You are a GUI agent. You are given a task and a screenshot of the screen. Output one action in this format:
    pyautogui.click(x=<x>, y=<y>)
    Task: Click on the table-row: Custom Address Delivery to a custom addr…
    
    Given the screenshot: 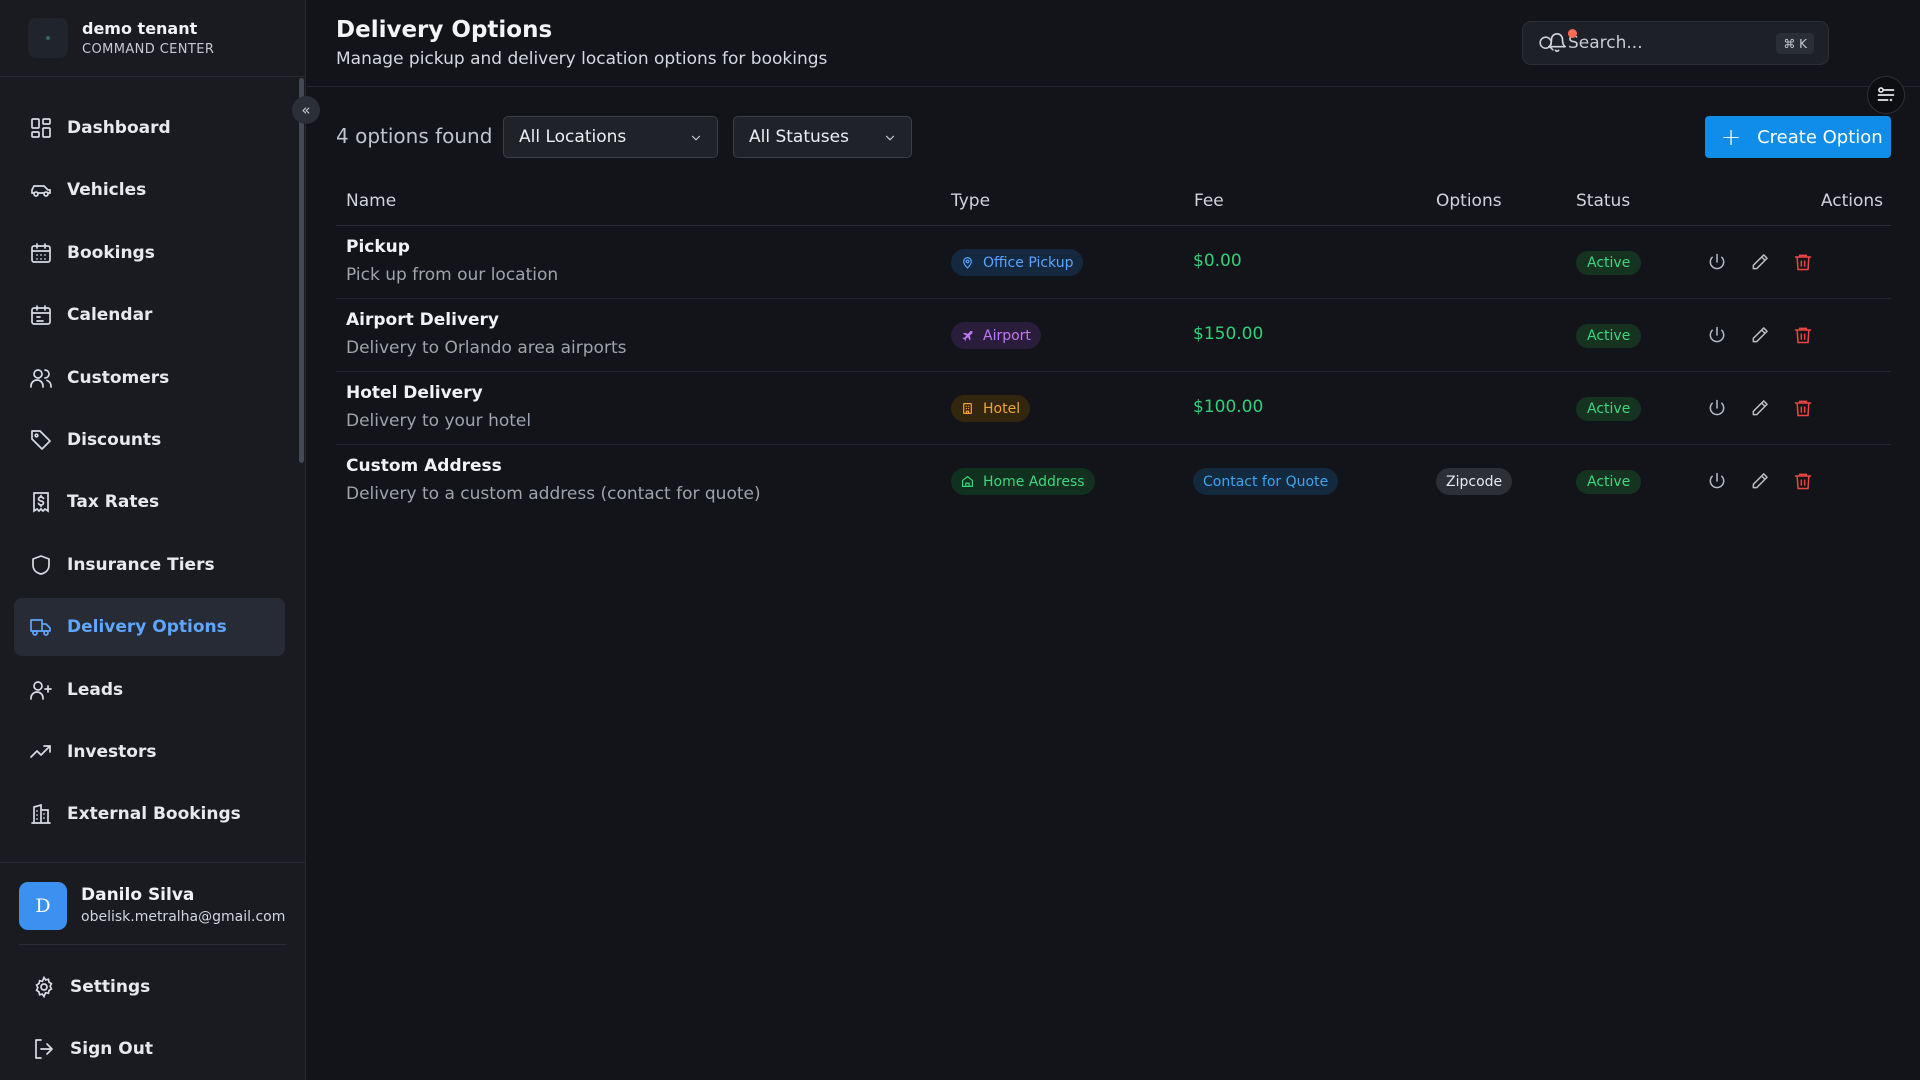 What is the action you would take?
    pyautogui.click(x=1113, y=481)
    